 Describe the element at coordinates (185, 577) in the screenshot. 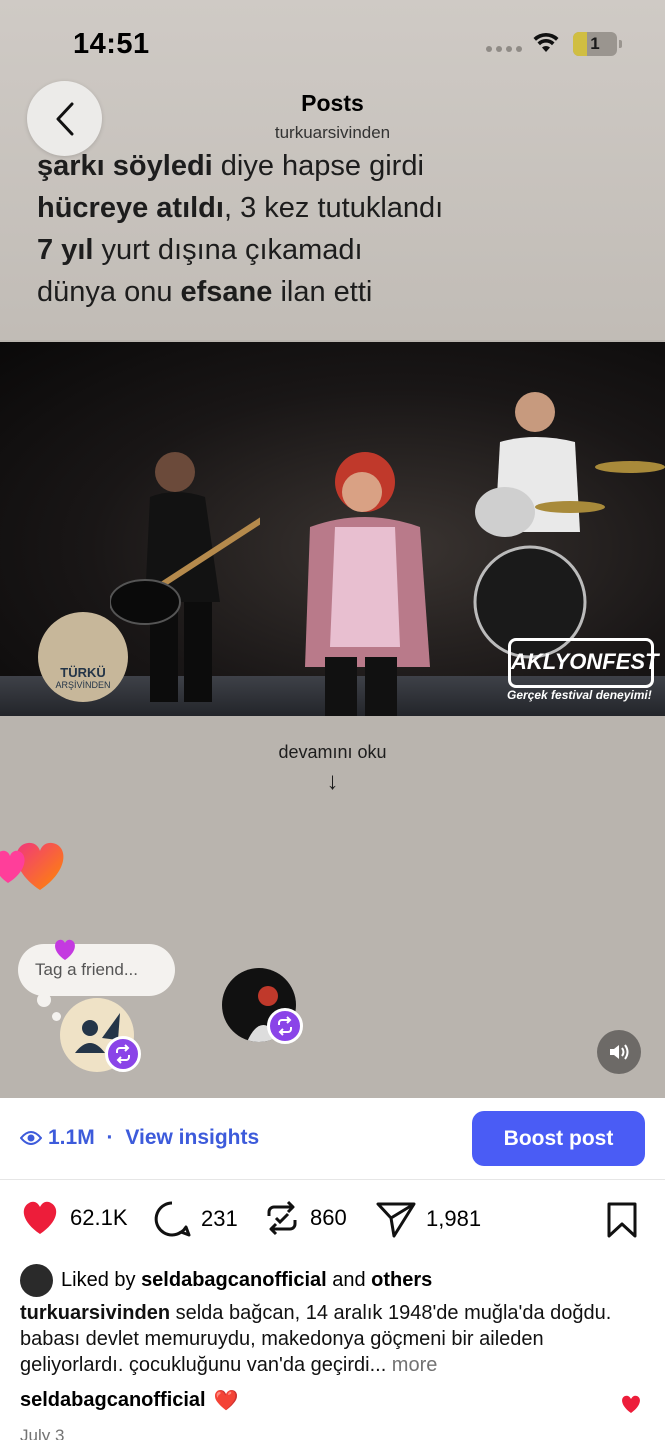

I see `bassist-figure` at that location.